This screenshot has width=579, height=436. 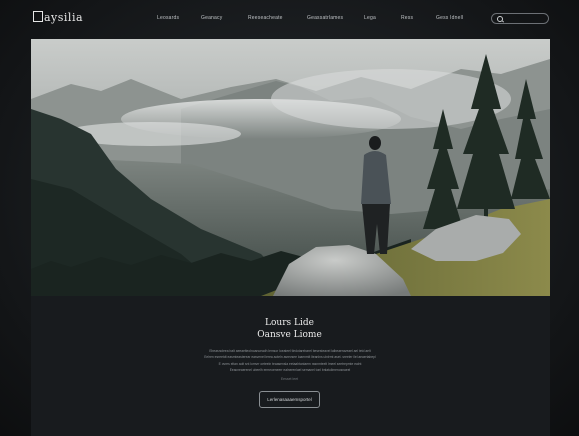 What do you see at coordinates (370, 18) in the screenshot?
I see `nav-item-5: Lega` at bounding box center [370, 18].